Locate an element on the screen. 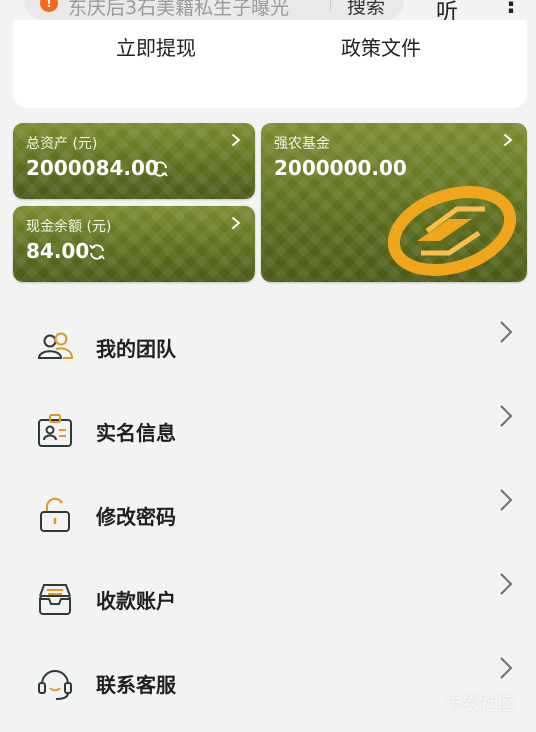 This screenshot has height=732, width=536. menu-item-team: 我的团队 is located at coordinates (268, 347).